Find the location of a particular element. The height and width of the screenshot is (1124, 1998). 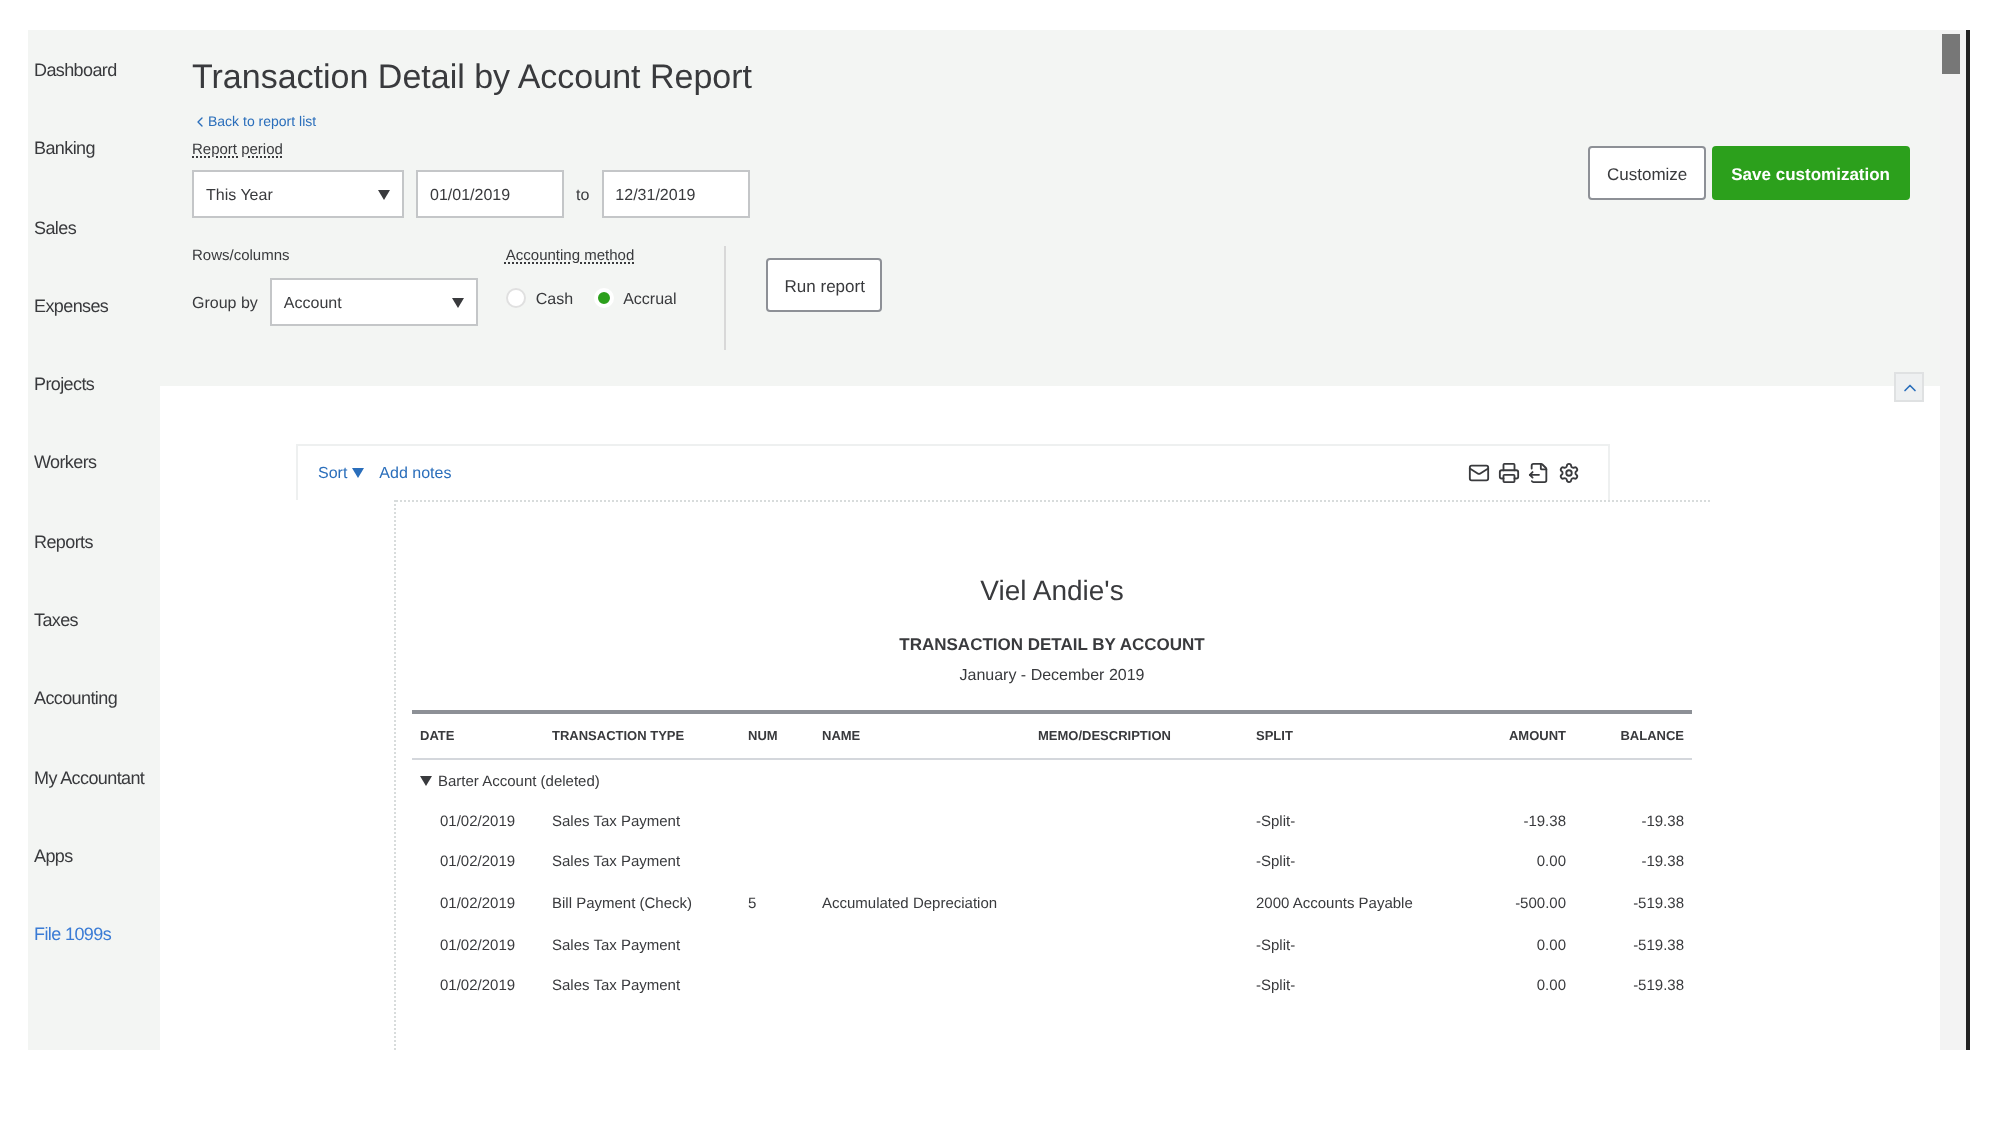

sidebar-item: Dashboard is located at coordinates (94, 71).